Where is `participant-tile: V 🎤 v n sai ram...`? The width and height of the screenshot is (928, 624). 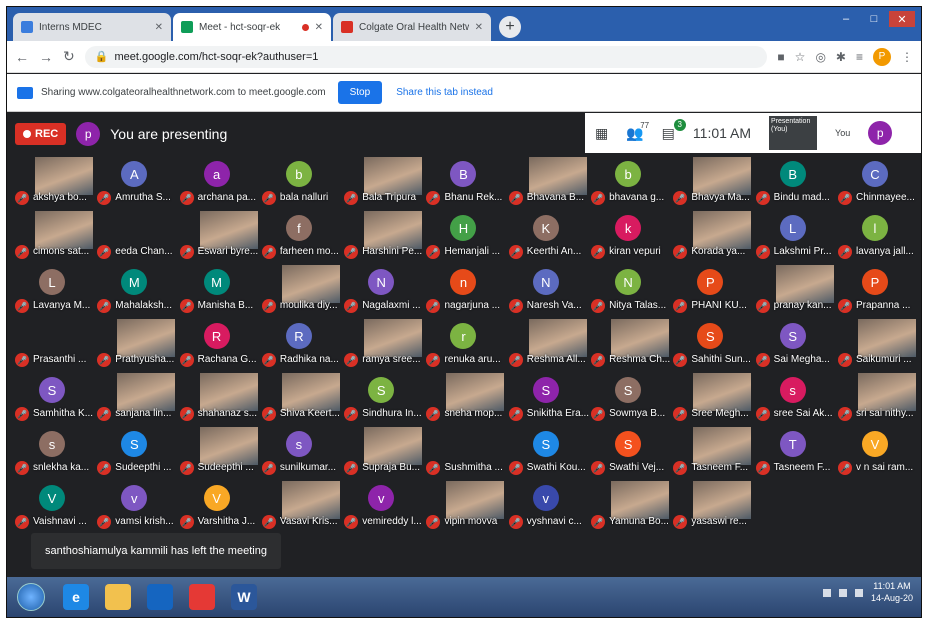
participant-tile: V 🎤 v n sai ram... is located at coordinates (877, 452).